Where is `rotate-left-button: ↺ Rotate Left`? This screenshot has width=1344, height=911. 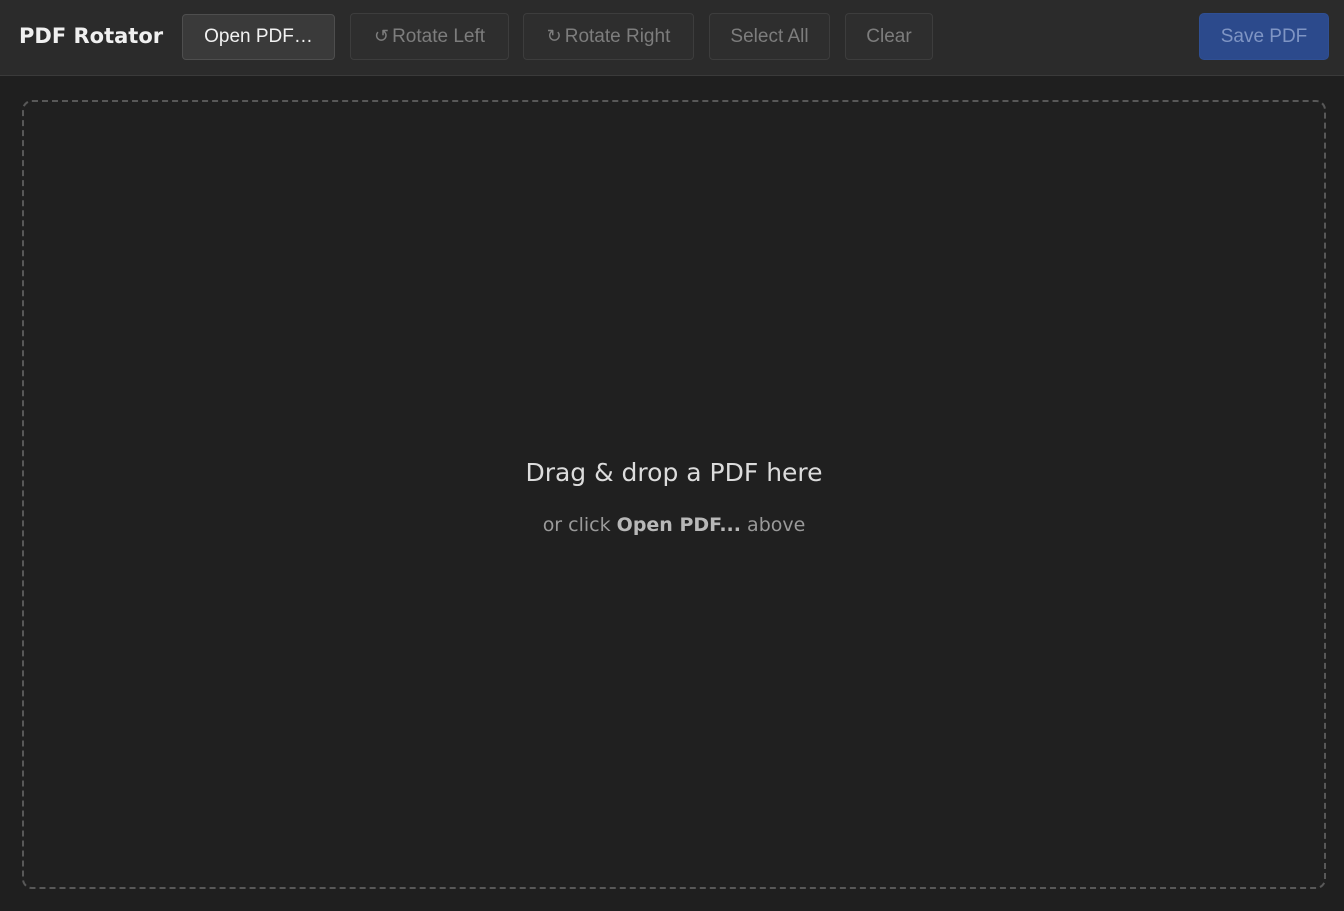
rotate-left-button: ↺ Rotate Left is located at coordinates (429, 36).